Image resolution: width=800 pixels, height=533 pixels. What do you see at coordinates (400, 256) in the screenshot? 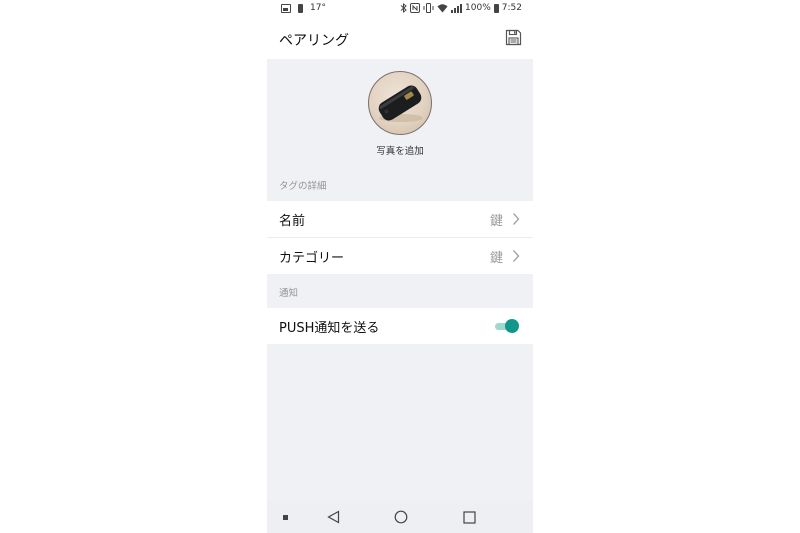
I see `category-row: カテゴリー 鍵` at bounding box center [400, 256].